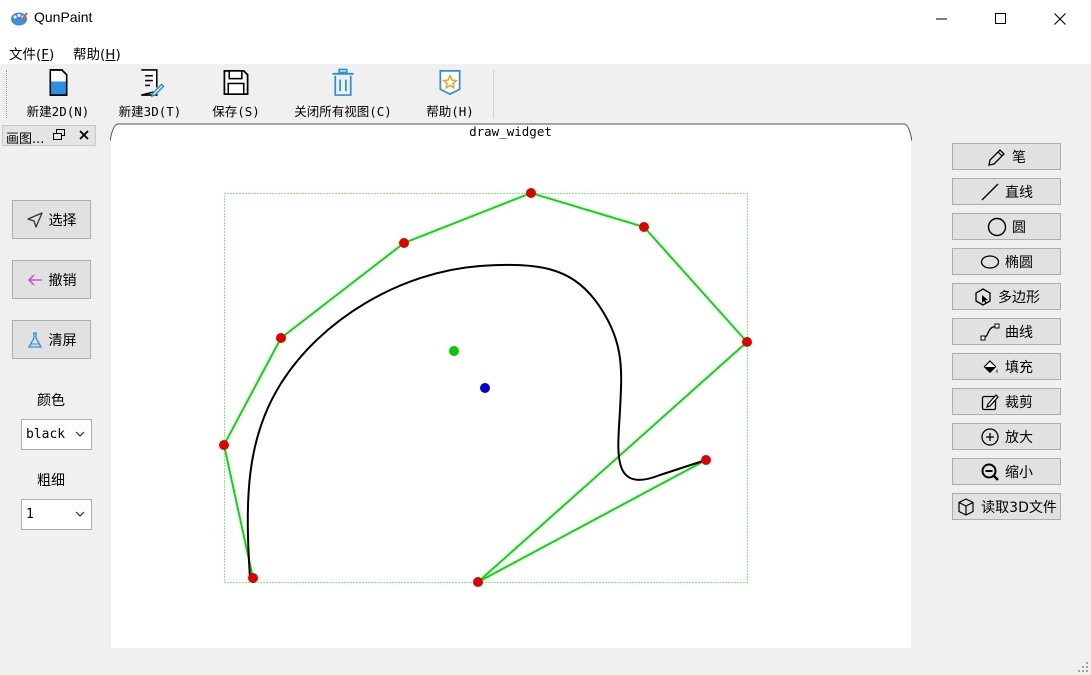 The width and height of the screenshot is (1091, 675). Describe the element at coordinates (996, 157) in the screenshot. I see `pencil-icon` at that location.